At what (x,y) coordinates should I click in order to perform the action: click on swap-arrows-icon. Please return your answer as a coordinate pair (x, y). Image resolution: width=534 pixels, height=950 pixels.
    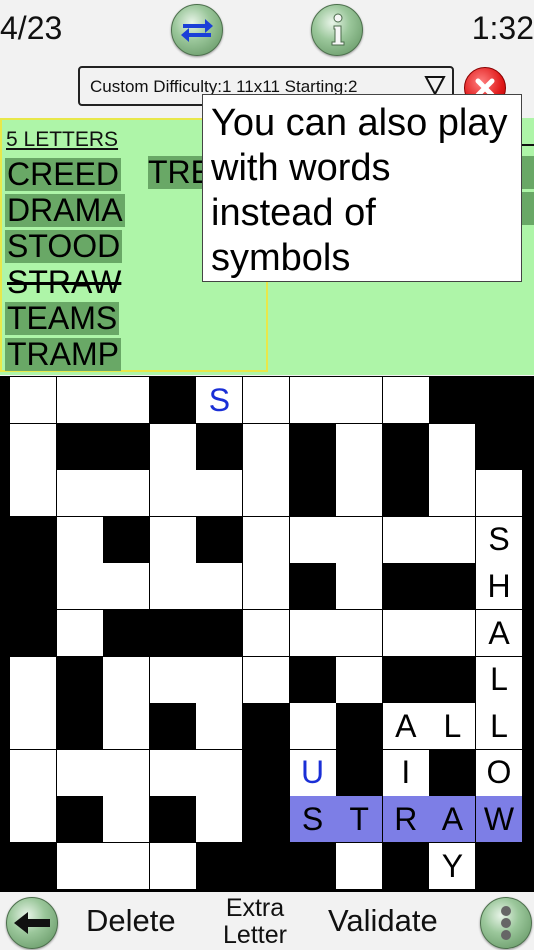
    Looking at the image, I should click on (197, 30).